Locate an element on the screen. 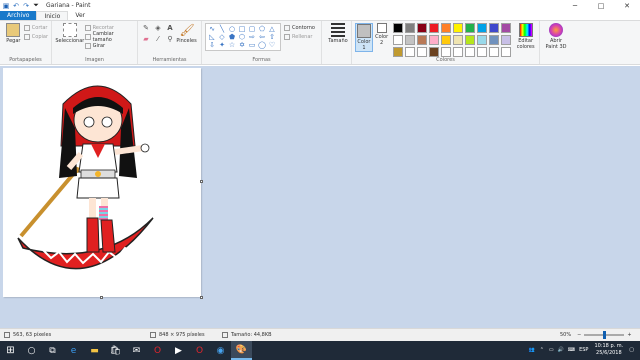 The height and width of the screenshot is (360, 640). resize-handle-corner is located at coordinates (201, 297).